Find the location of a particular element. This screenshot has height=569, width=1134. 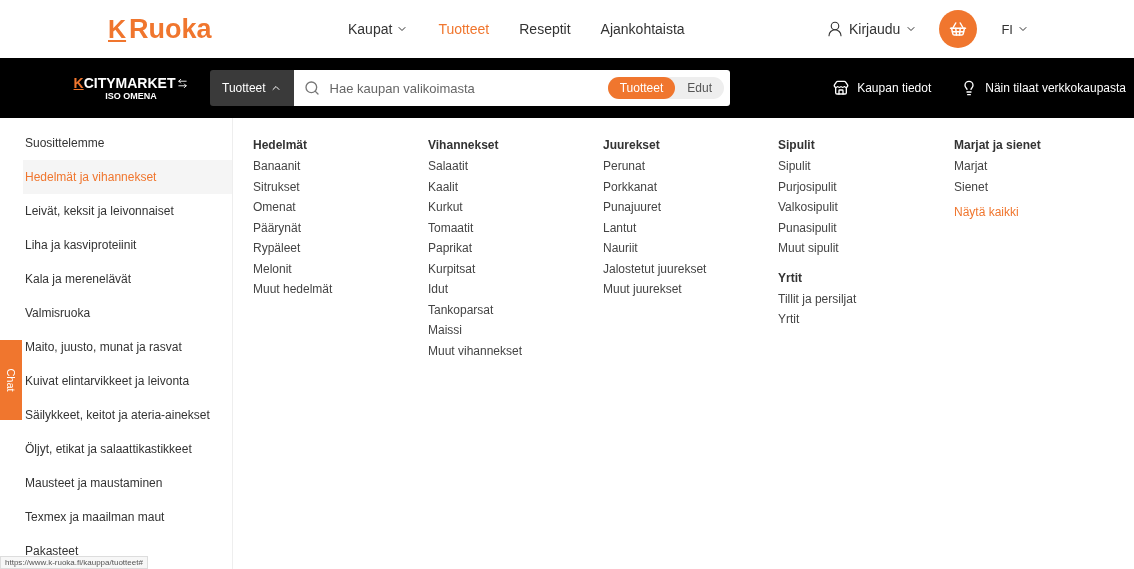

subcategory-link: Melonit is located at coordinates (340, 268).